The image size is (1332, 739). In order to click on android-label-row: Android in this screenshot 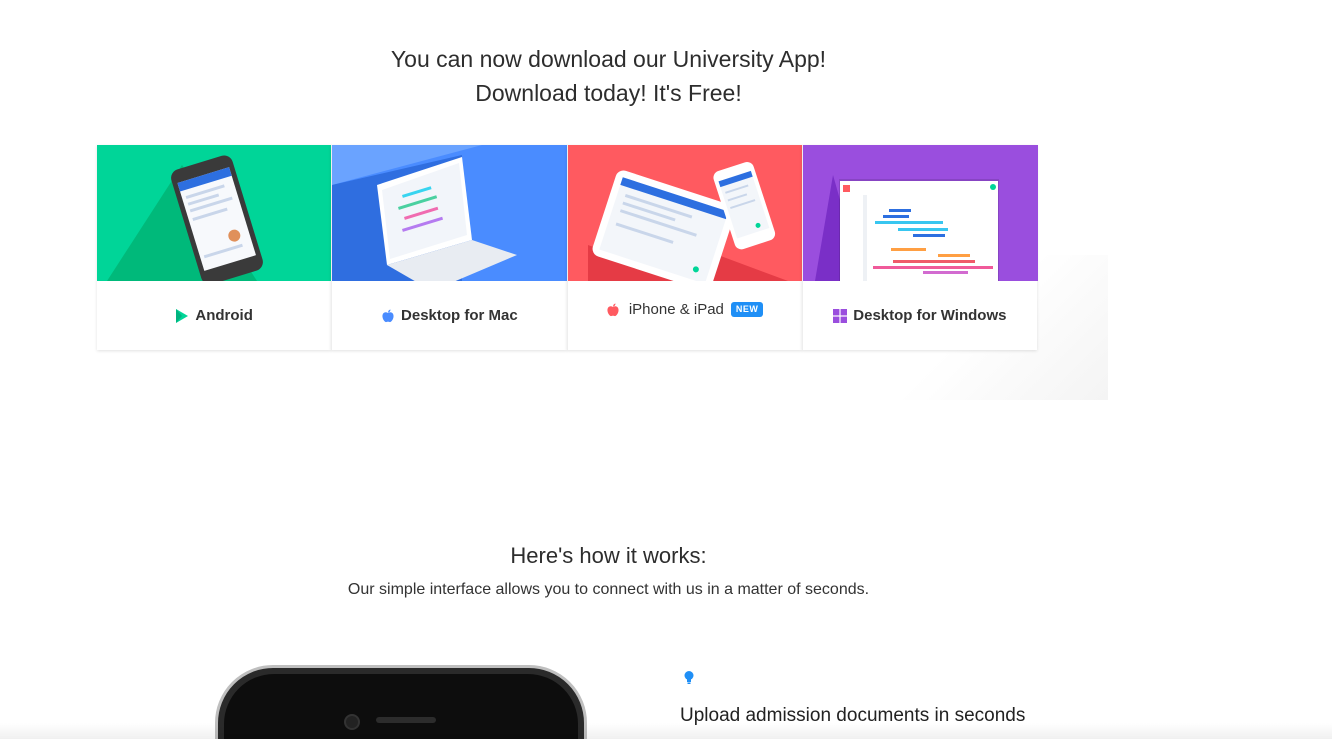, I will do `click(214, 315)`.